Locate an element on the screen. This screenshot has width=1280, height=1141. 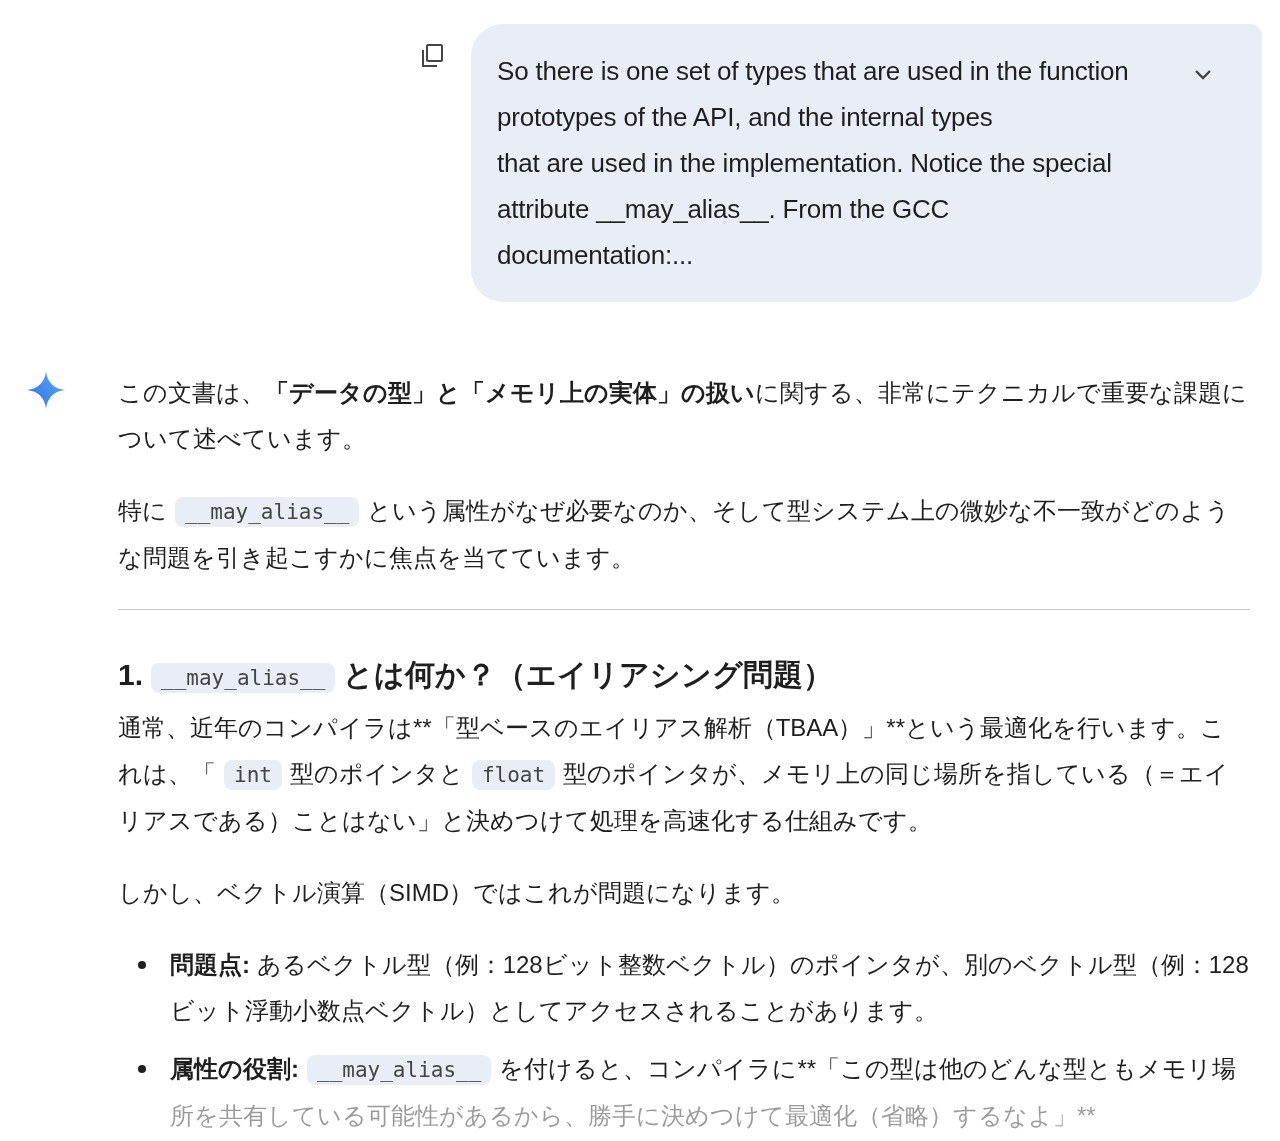
section-heading: 1. __may_alias__ とは何か？（エイリアシング問題） is located at coordinates (476, 676).